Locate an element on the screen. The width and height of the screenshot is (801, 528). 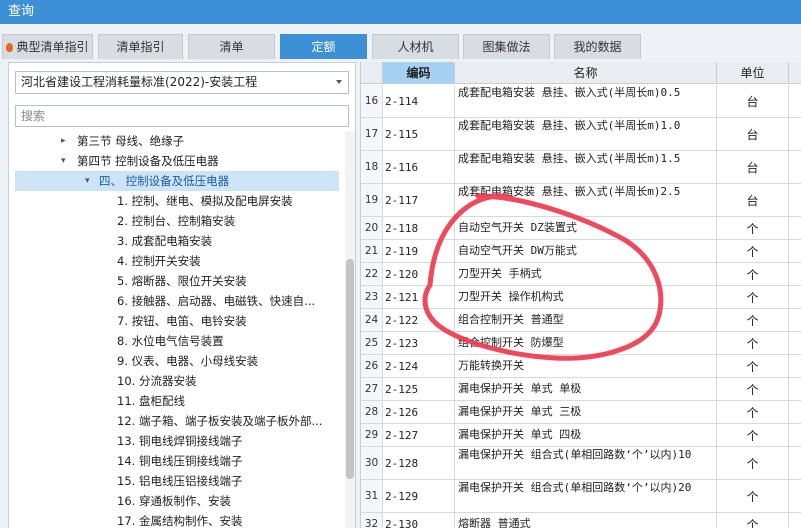
table-row: 32 2-130 熔断器 普通式个 is located at coordinates (581, 520).